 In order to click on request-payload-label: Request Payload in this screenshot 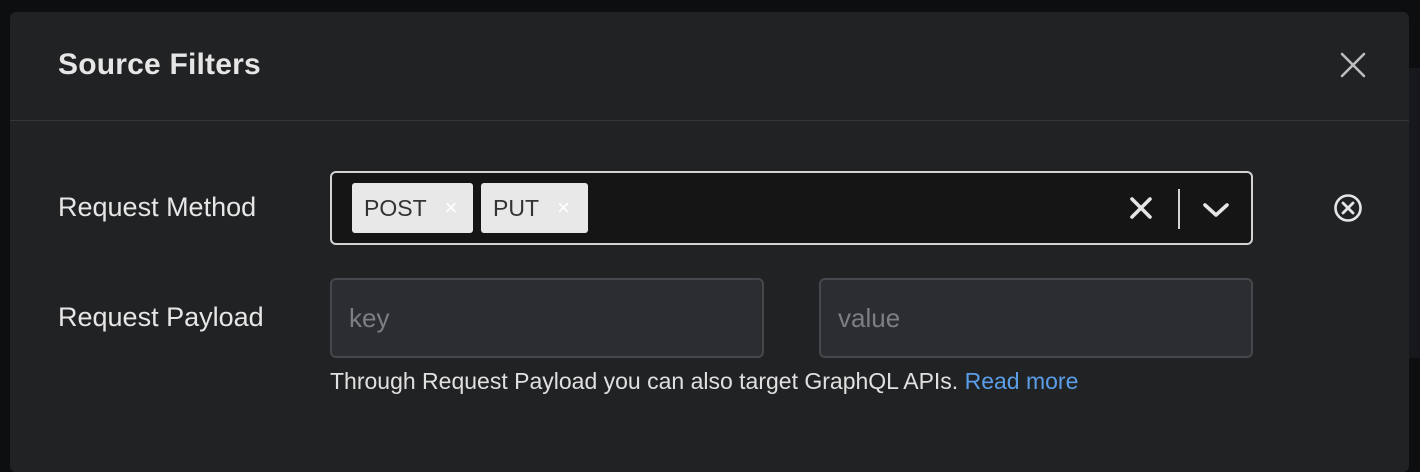, I will do `click(161, 317)`.